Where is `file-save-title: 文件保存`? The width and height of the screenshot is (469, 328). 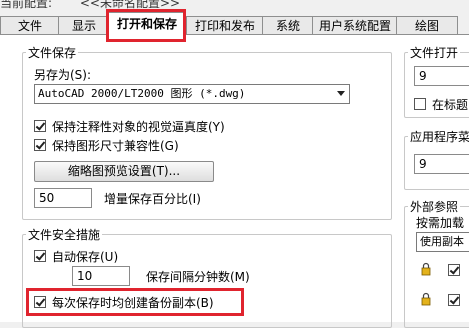
file-save-title: 文件保存 is located at coordinates (52, 52).